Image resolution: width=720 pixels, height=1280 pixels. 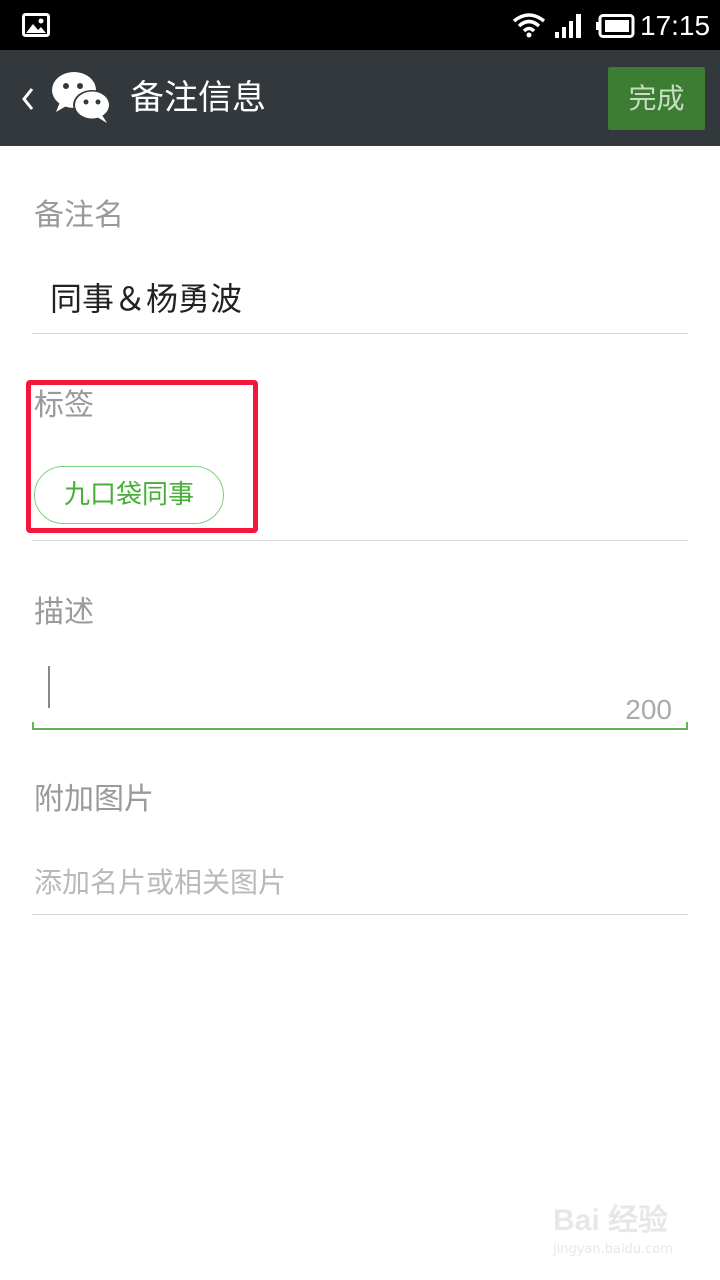 What do you see at coordinates (360, 729) in the screenshot?
I see `input-underline` at bounding box center [360, 729].